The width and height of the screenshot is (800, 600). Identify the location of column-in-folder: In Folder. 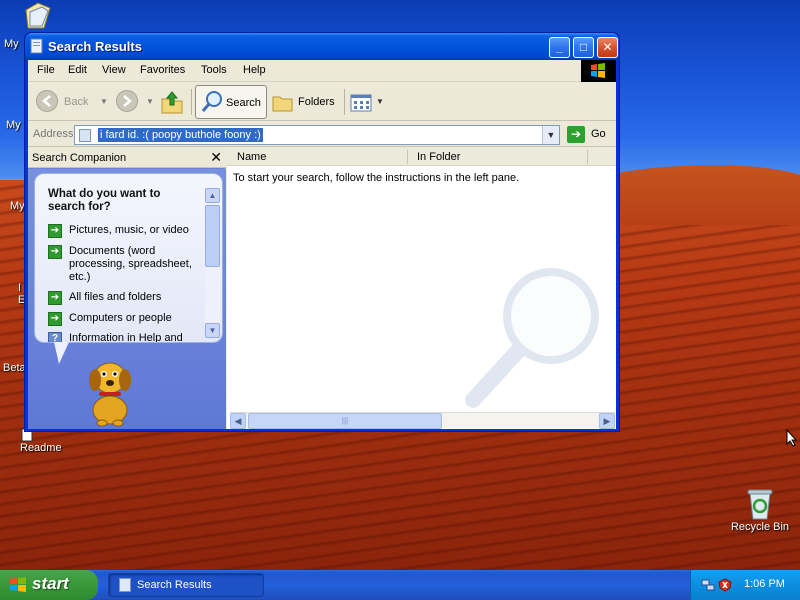
(438, 157).